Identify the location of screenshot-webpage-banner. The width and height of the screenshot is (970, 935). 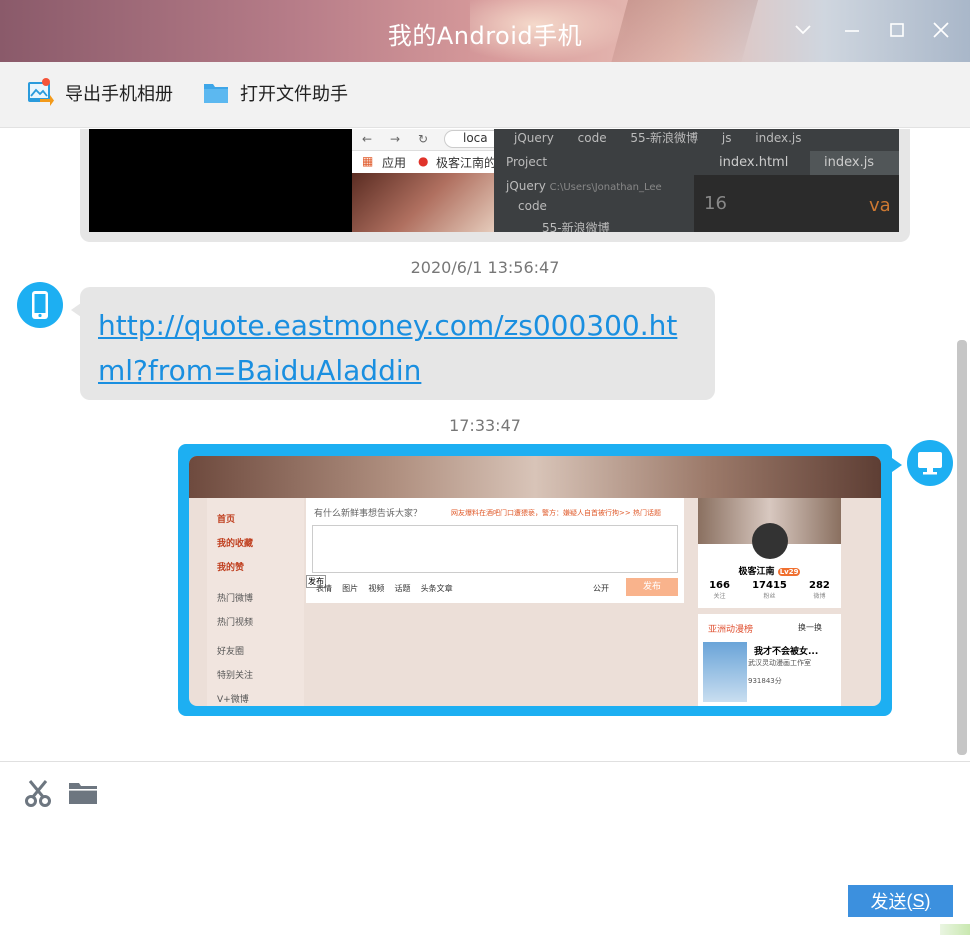
(425, 202).